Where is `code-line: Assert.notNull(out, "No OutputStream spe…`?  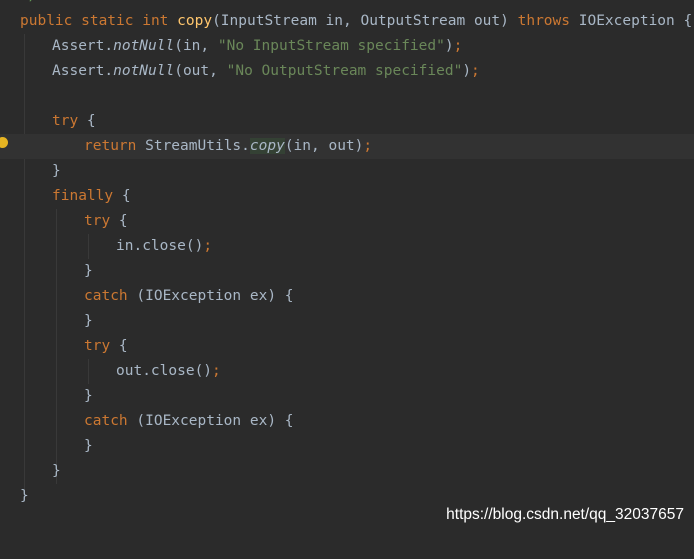 code-line: Assert.notNull(out, "No OutputStream spe… is located at coordinates (266, 71).